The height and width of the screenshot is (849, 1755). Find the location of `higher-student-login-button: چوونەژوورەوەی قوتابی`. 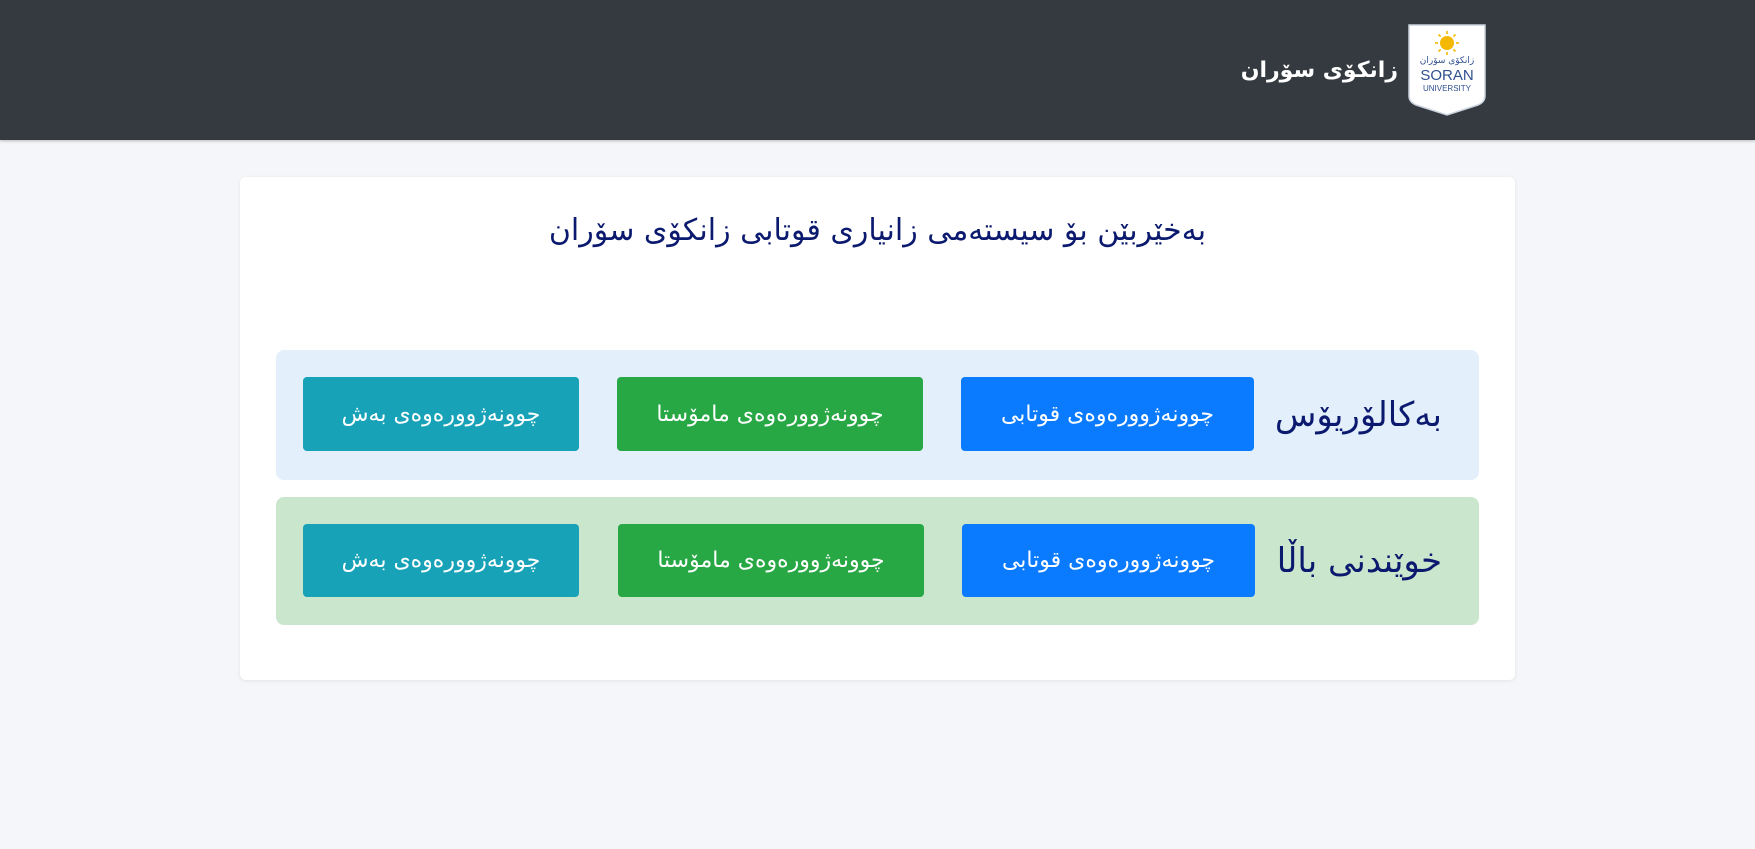

higher-student-login-button: چوونەژوورەوەی قوتابی is located at coordinates (1108, 560).